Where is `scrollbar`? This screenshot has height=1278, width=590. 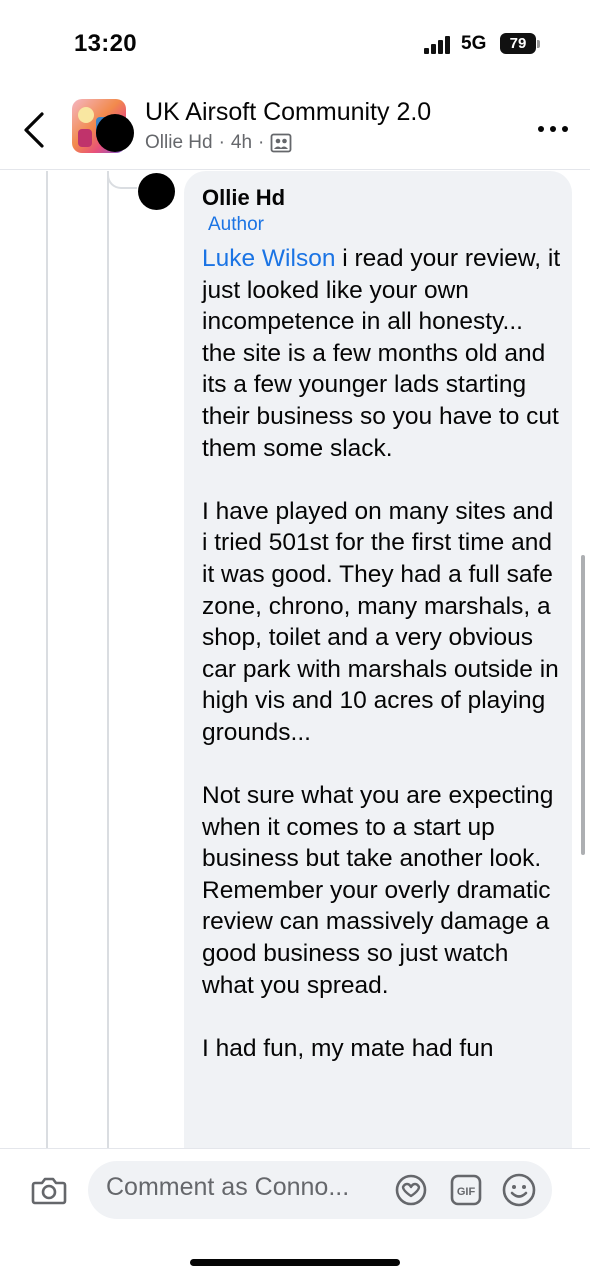
scrollbar is located at coordinates (583, 705).